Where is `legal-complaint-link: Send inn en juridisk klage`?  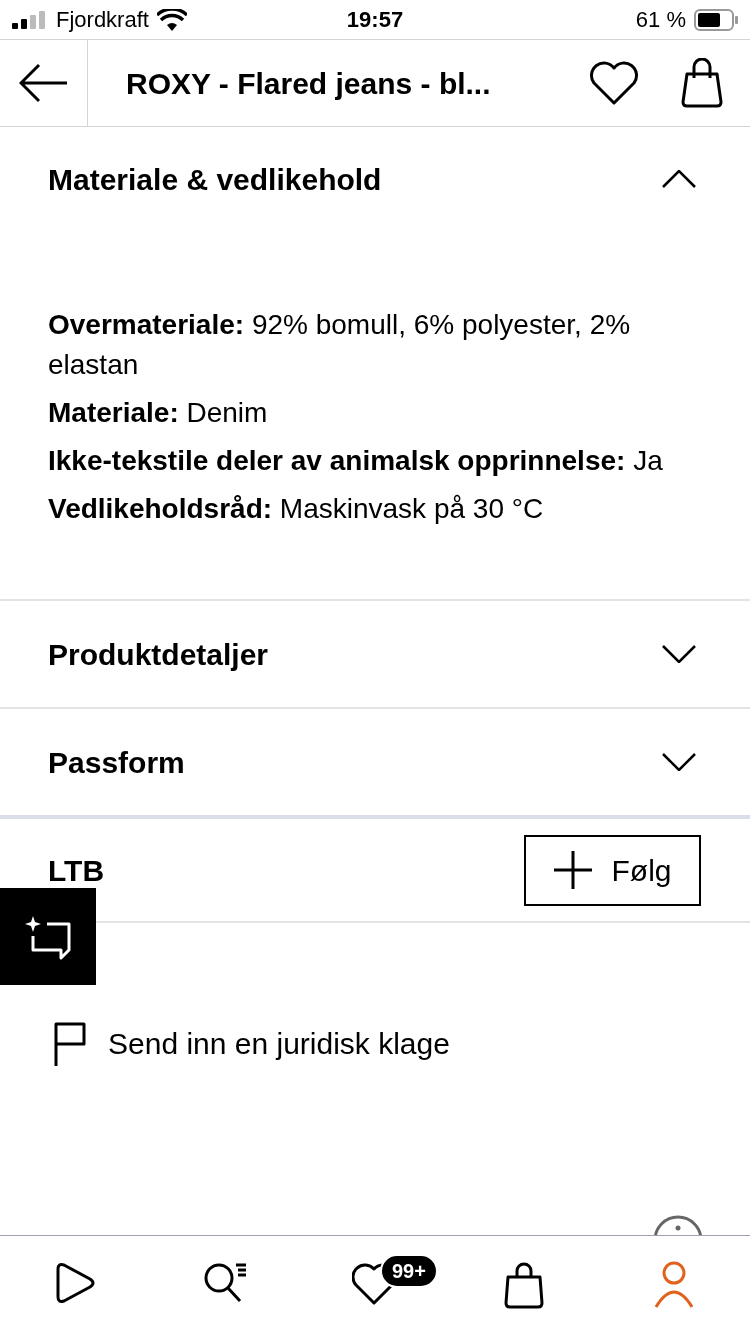
legal-complaint-link: Send inn en juridisk klage is located at coordinates (251, 1043).